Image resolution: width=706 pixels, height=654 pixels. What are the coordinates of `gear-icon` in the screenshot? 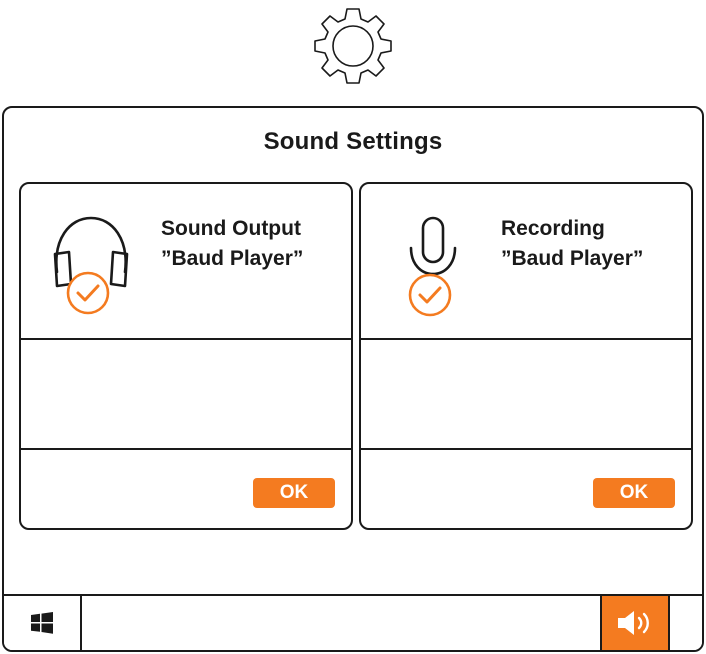 It's located at (353, 45).